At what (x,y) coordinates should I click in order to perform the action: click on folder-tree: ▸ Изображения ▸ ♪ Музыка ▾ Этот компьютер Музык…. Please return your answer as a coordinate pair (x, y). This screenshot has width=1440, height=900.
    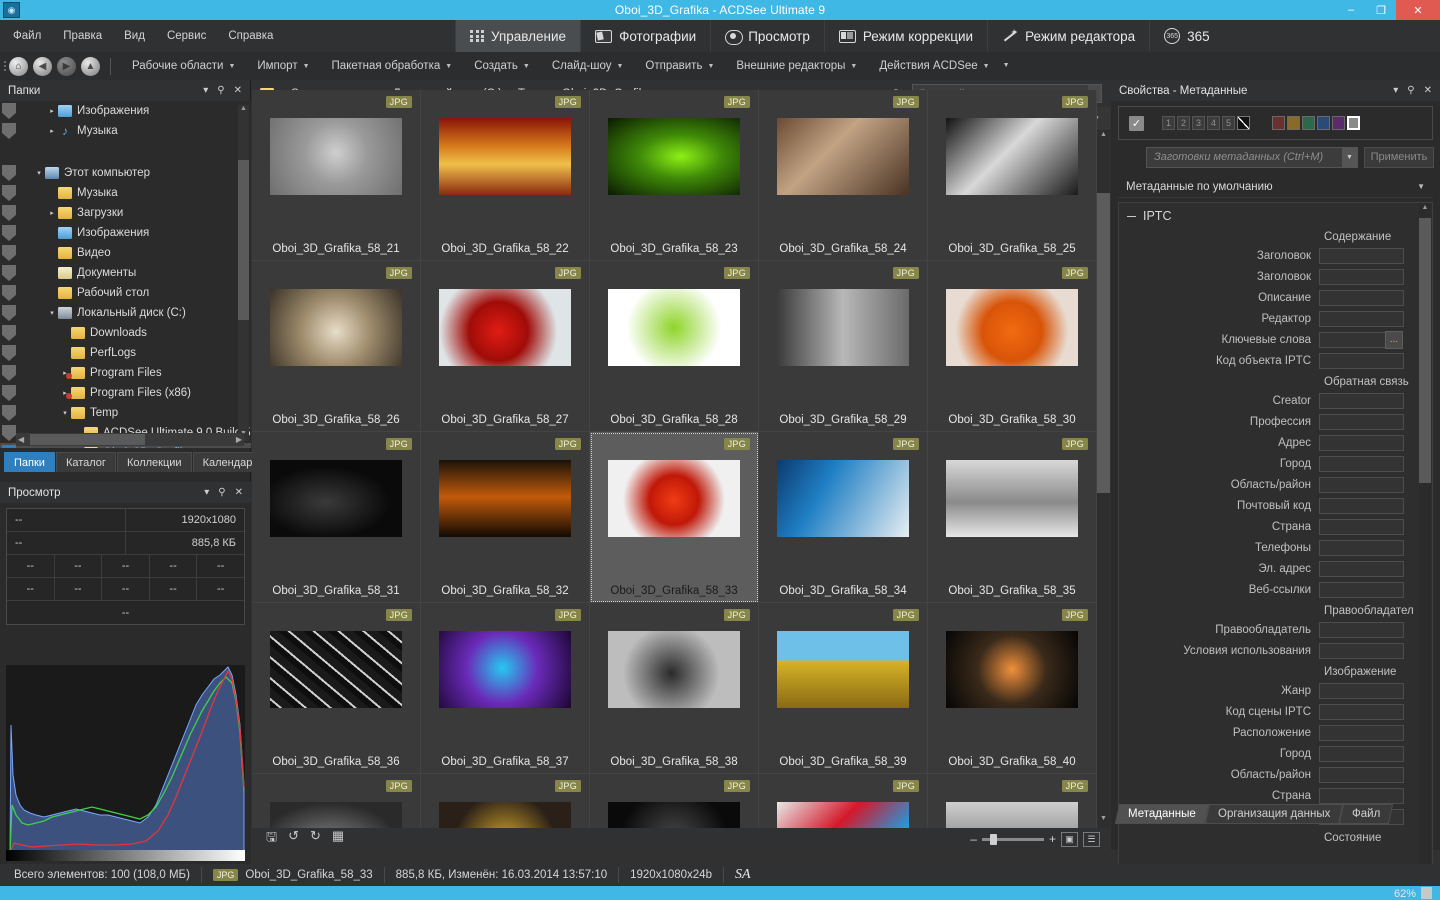
    Looking at the image, I should click on (125, 274).